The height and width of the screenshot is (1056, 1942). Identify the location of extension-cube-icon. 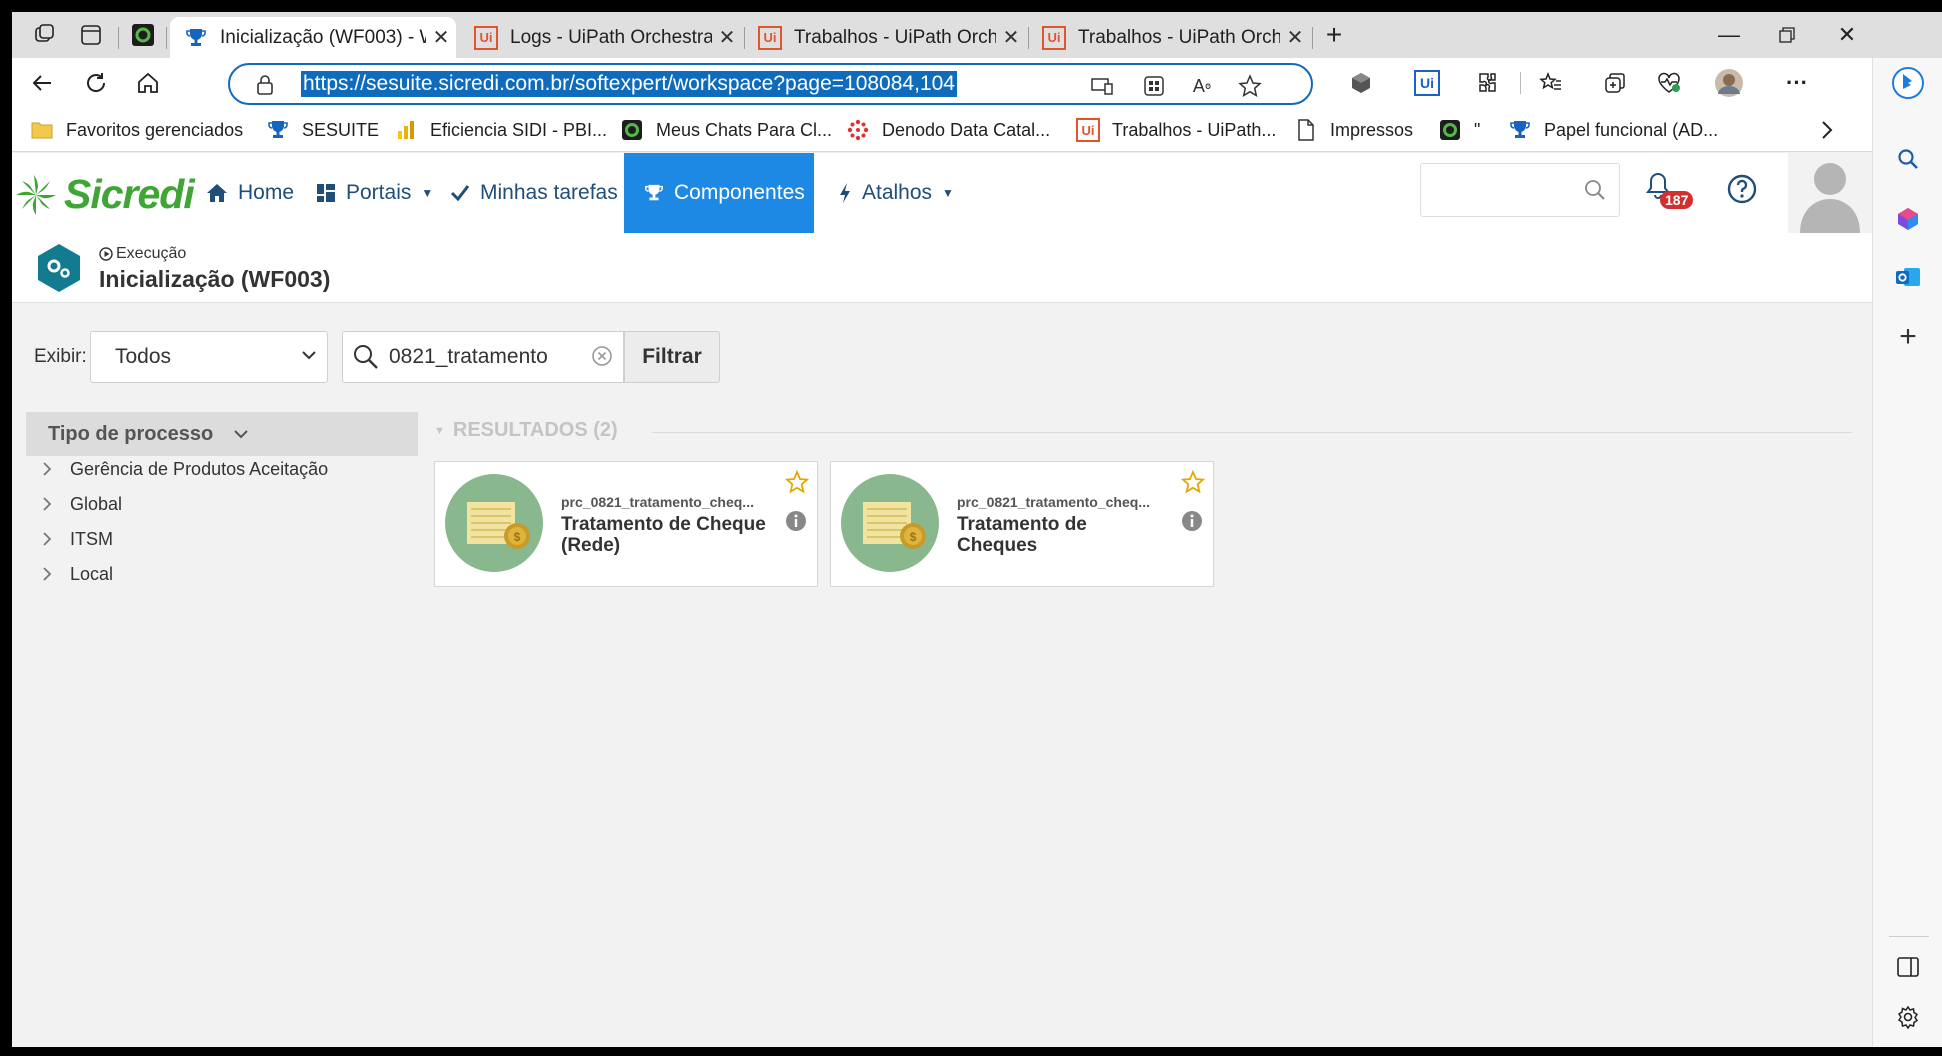
(1361, 83).